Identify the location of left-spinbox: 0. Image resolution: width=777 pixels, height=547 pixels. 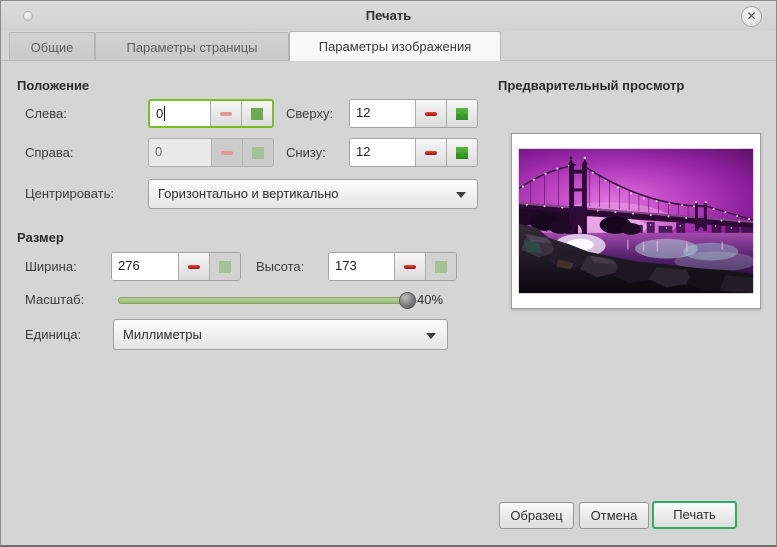
(211, 113).